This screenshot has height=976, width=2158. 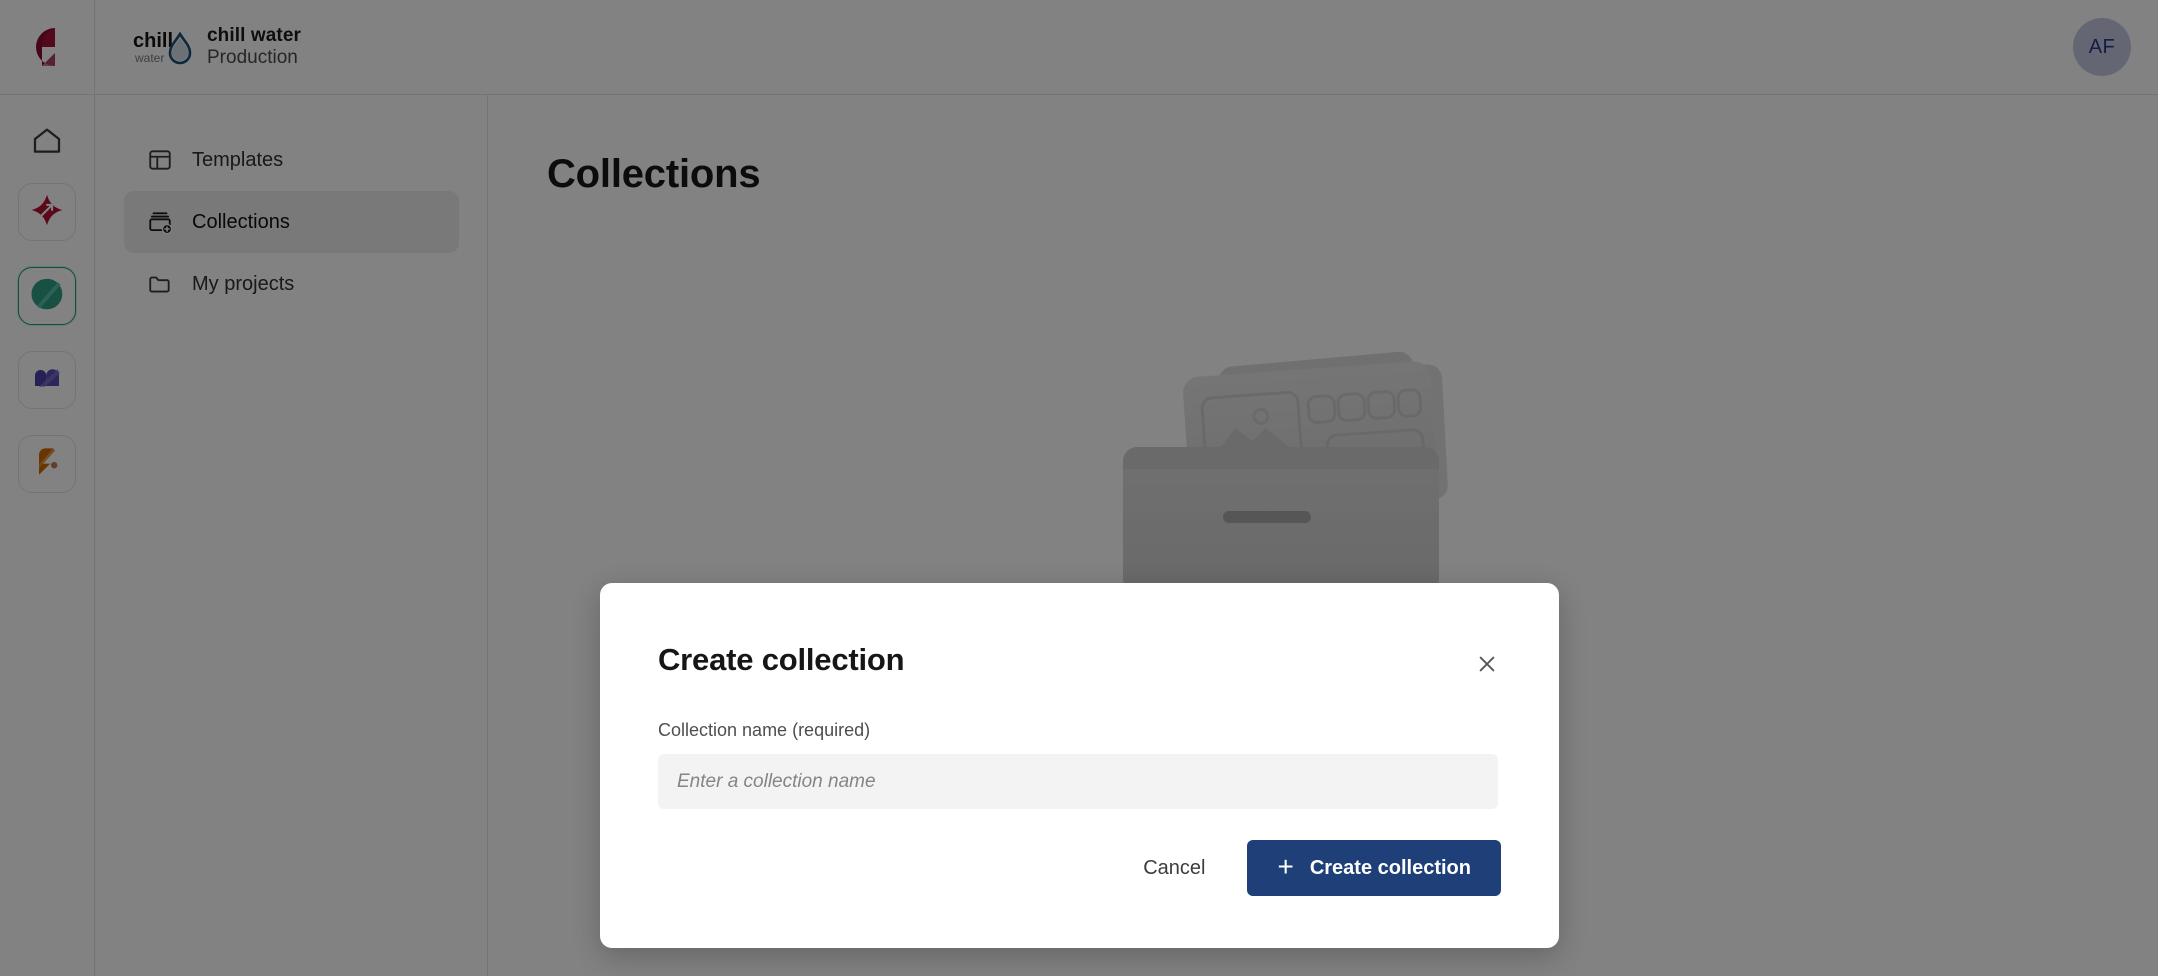 What do you see at coordinates (764, 730) in the screenshot?
I see `collection-name-label: Collection name (required)` at bounding box center [764, 730].